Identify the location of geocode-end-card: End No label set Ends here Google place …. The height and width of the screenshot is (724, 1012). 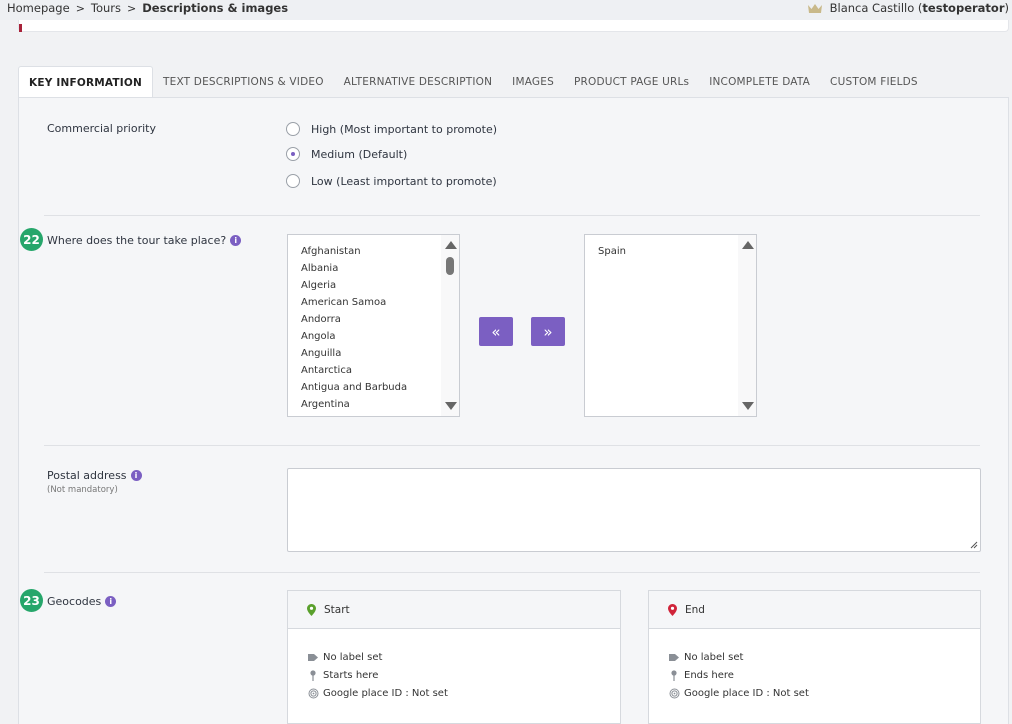
(814, 657).